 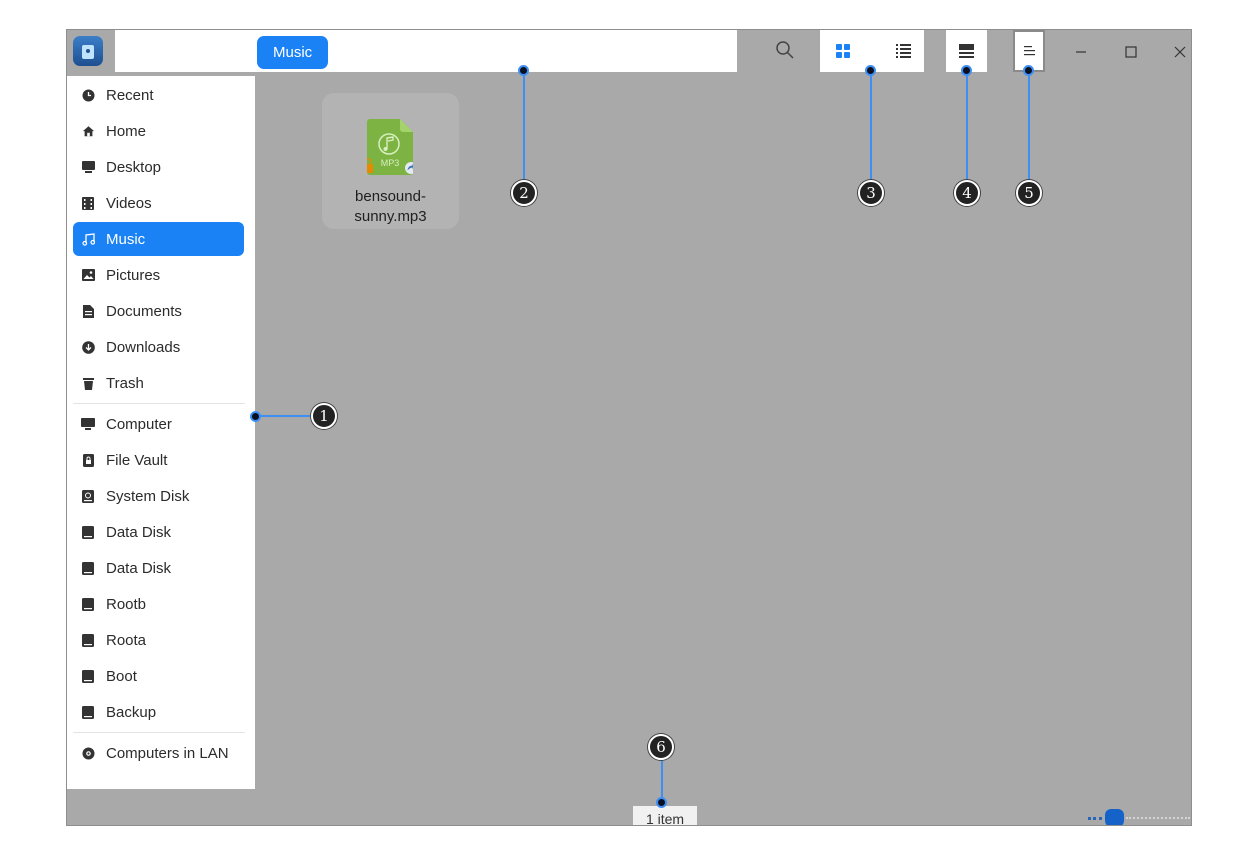 I want to click on system-disk-icon, so click(x=88, y=496).